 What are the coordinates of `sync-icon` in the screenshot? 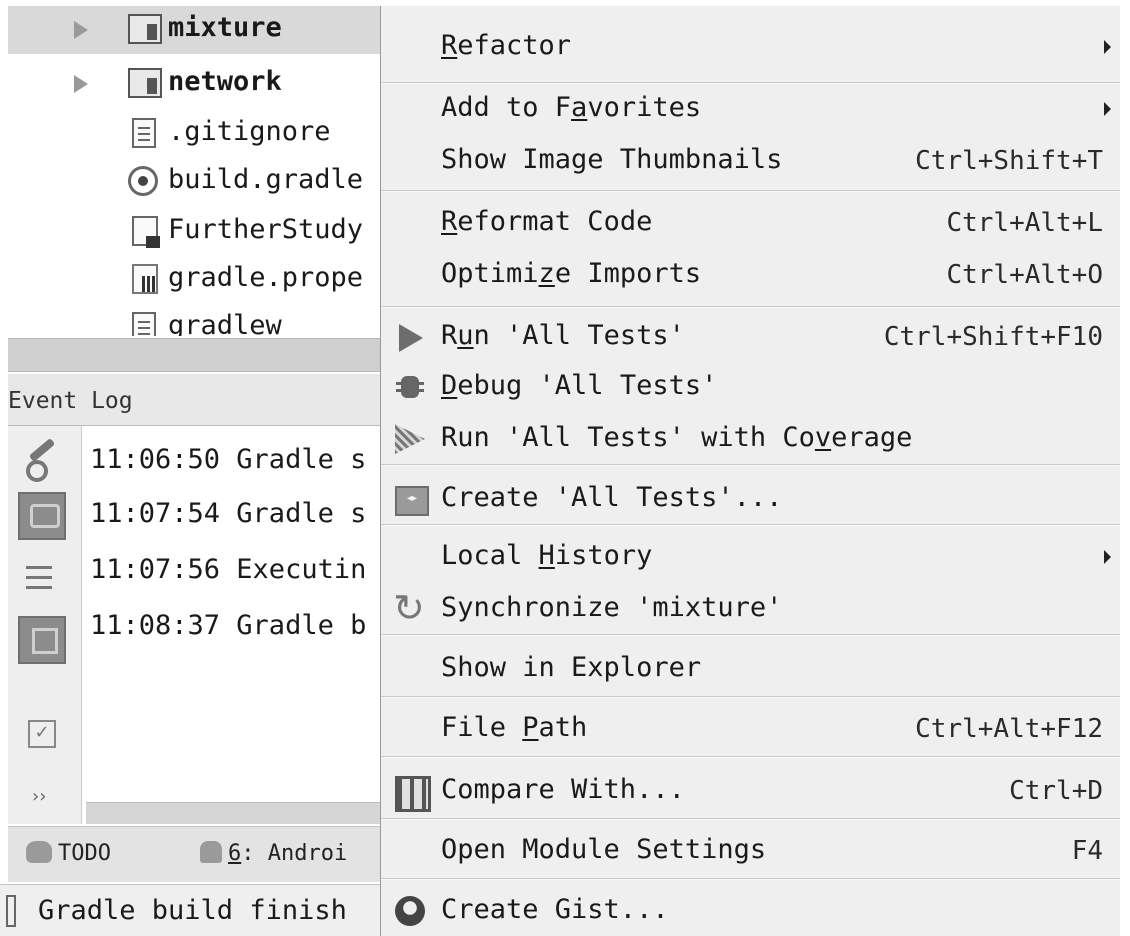 It's located at (410, 608).